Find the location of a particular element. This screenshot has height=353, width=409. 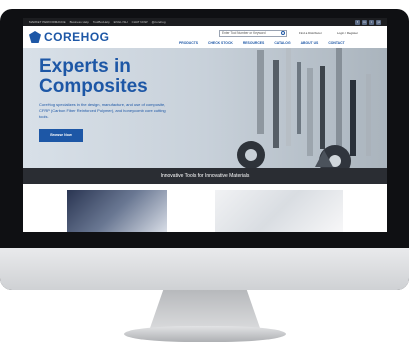

nav-contact: CONTACT is located at coordinates (336, 43).